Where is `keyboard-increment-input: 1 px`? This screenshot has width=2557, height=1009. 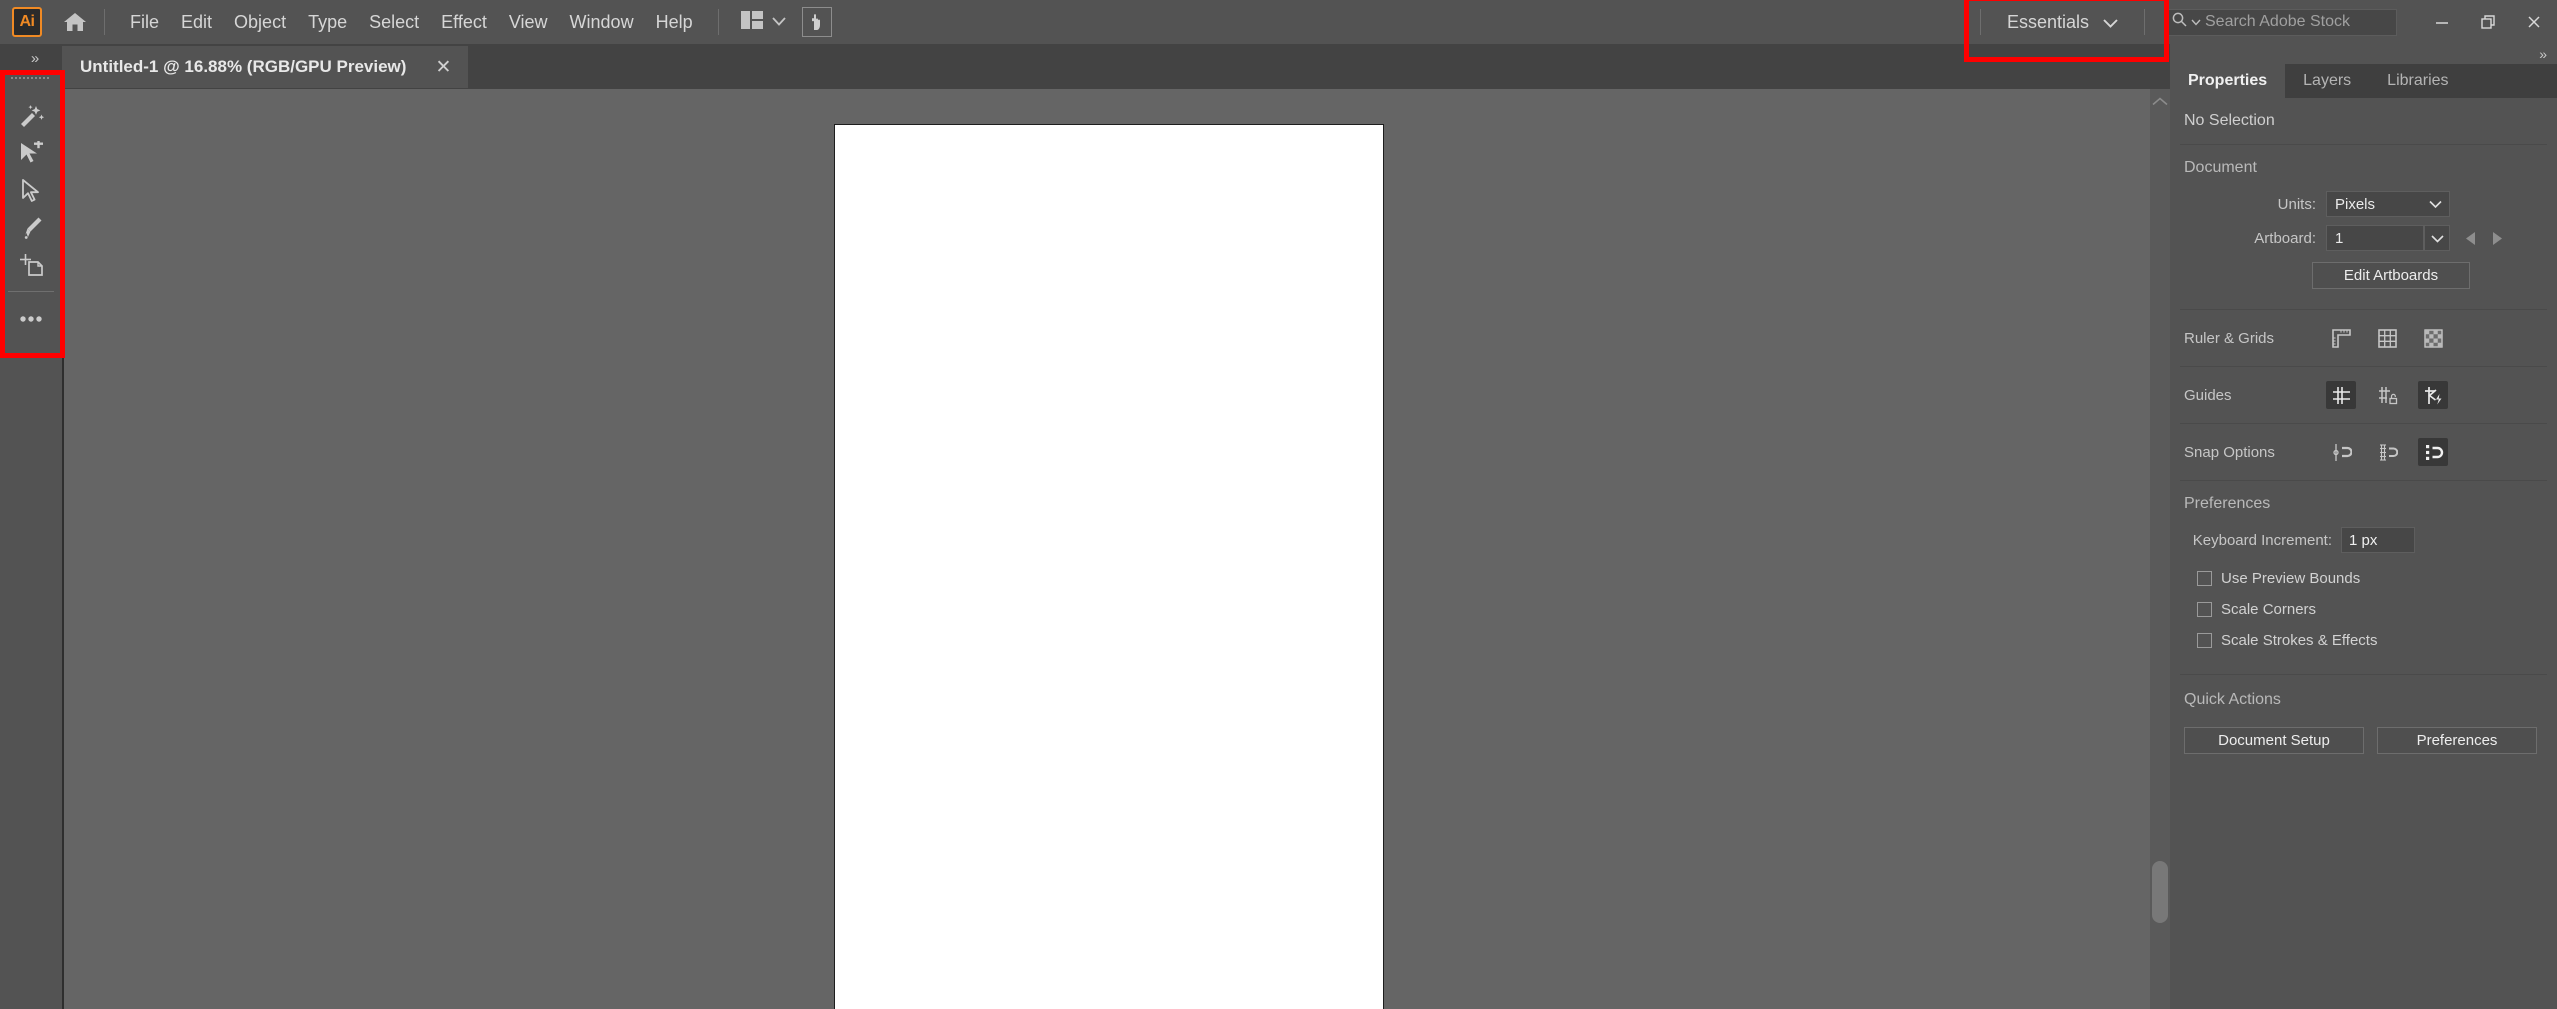 keyboard-increment-input: 1 px is located at coordinates (2378, 540).